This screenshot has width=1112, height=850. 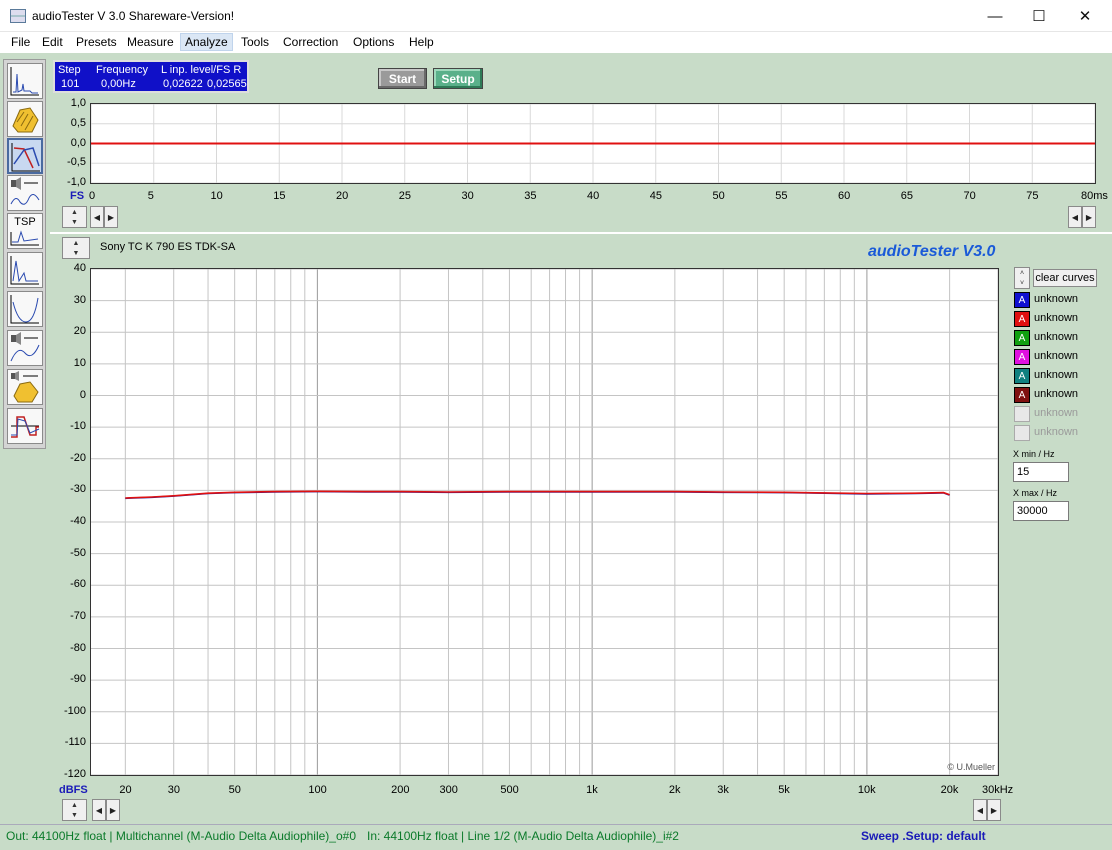 I want to click on spin-up-icon: ˄, so click(x=1022, y=273).